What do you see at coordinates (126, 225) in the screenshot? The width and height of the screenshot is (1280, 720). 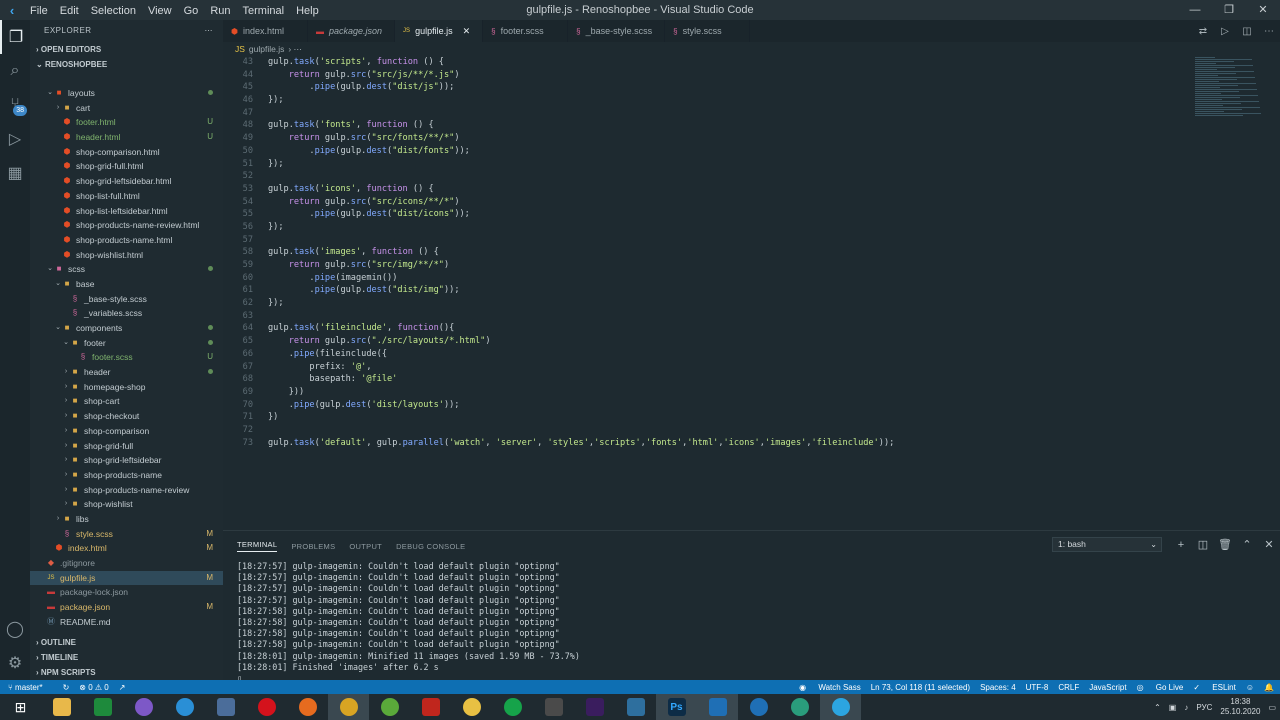 I see `tree-item: ⬢ shop-products-name-review.html` at bounding box center [126, 225].